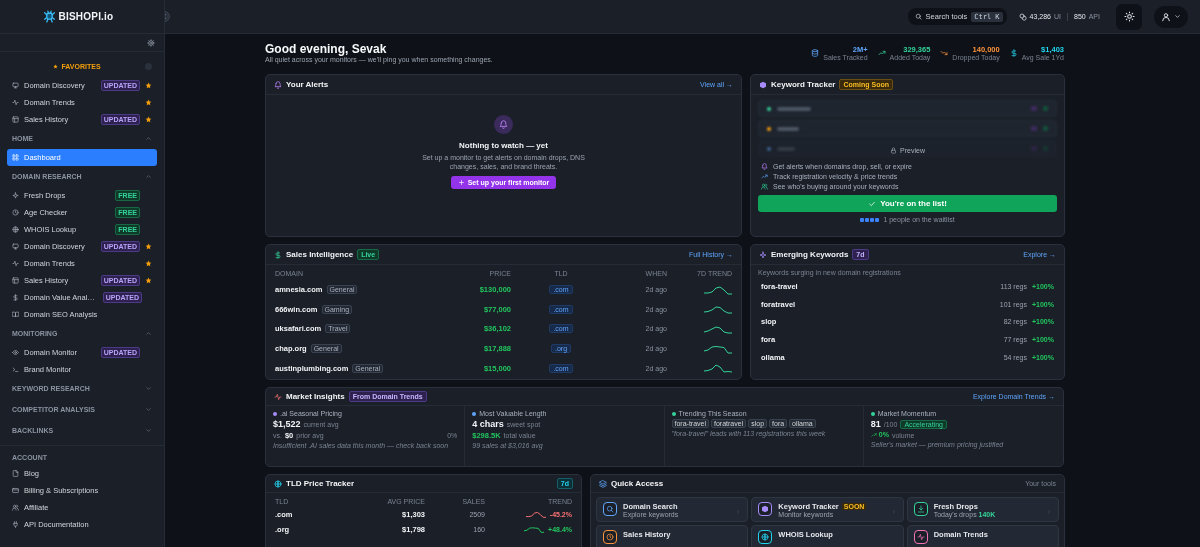 This screenshot has width=1200, height=547. What do you see at coordinates (15, 157) in the screenshot?
I see `grid-icon` at bounding box center [15, 157].